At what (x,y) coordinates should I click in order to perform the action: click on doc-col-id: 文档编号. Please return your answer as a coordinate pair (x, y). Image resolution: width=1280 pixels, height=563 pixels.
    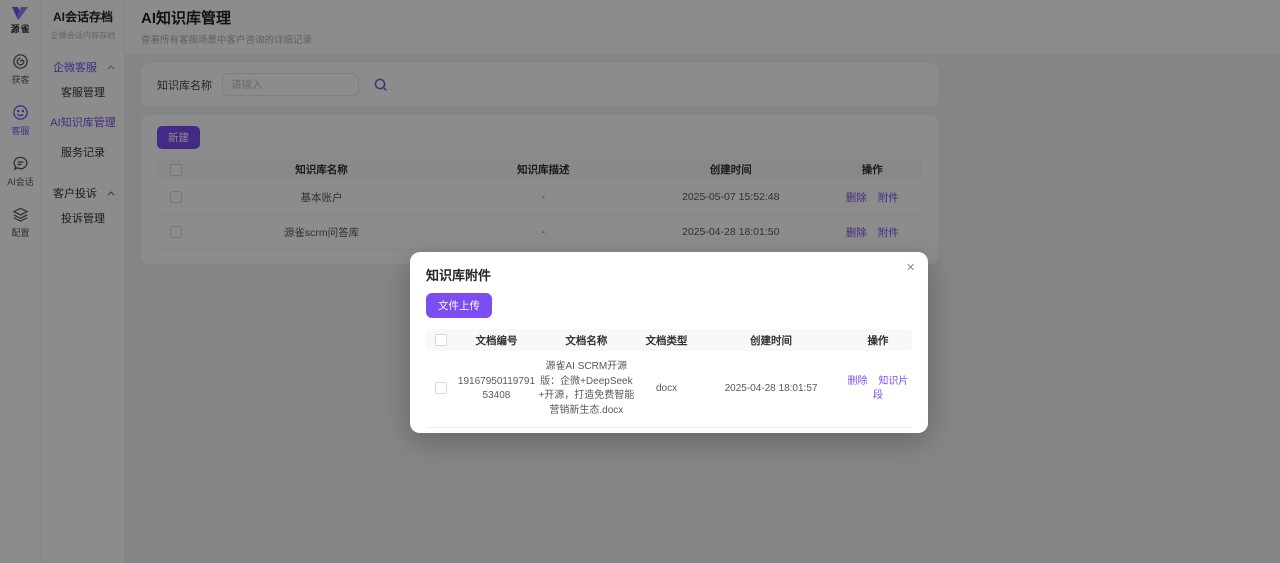
    Looking at the image, I should click on (496, 340).